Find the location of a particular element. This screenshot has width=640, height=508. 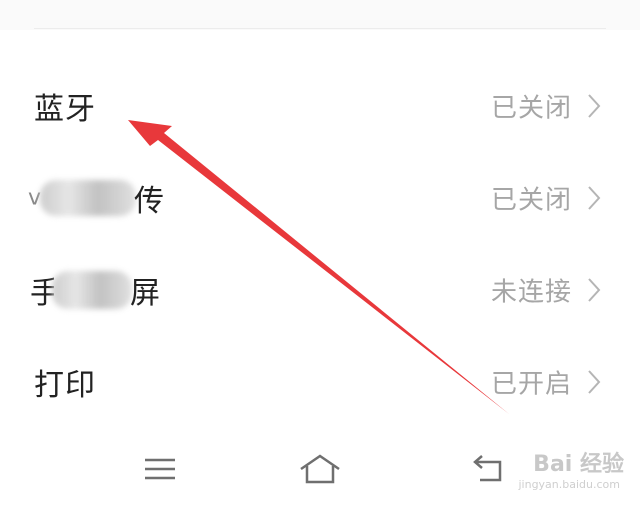

row-status: 已开启 is located at coordinates (531, 384).